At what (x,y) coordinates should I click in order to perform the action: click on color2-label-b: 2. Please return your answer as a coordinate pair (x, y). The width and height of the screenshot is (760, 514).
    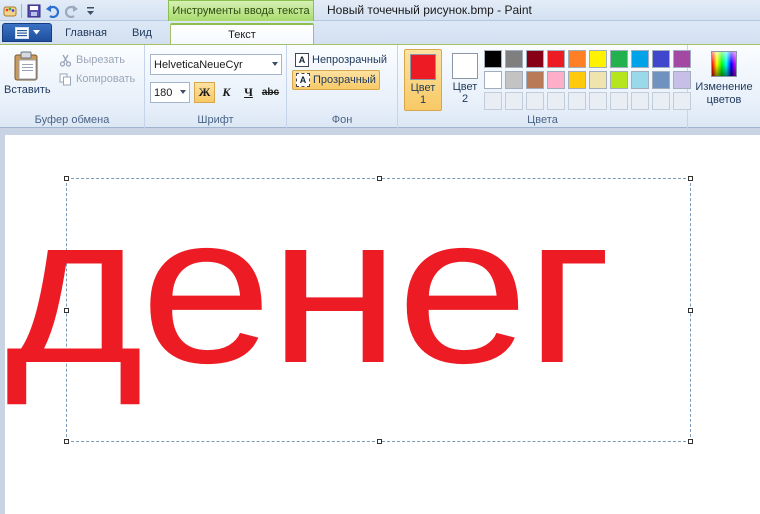
    Looking at the image, I should click on (465, 99).